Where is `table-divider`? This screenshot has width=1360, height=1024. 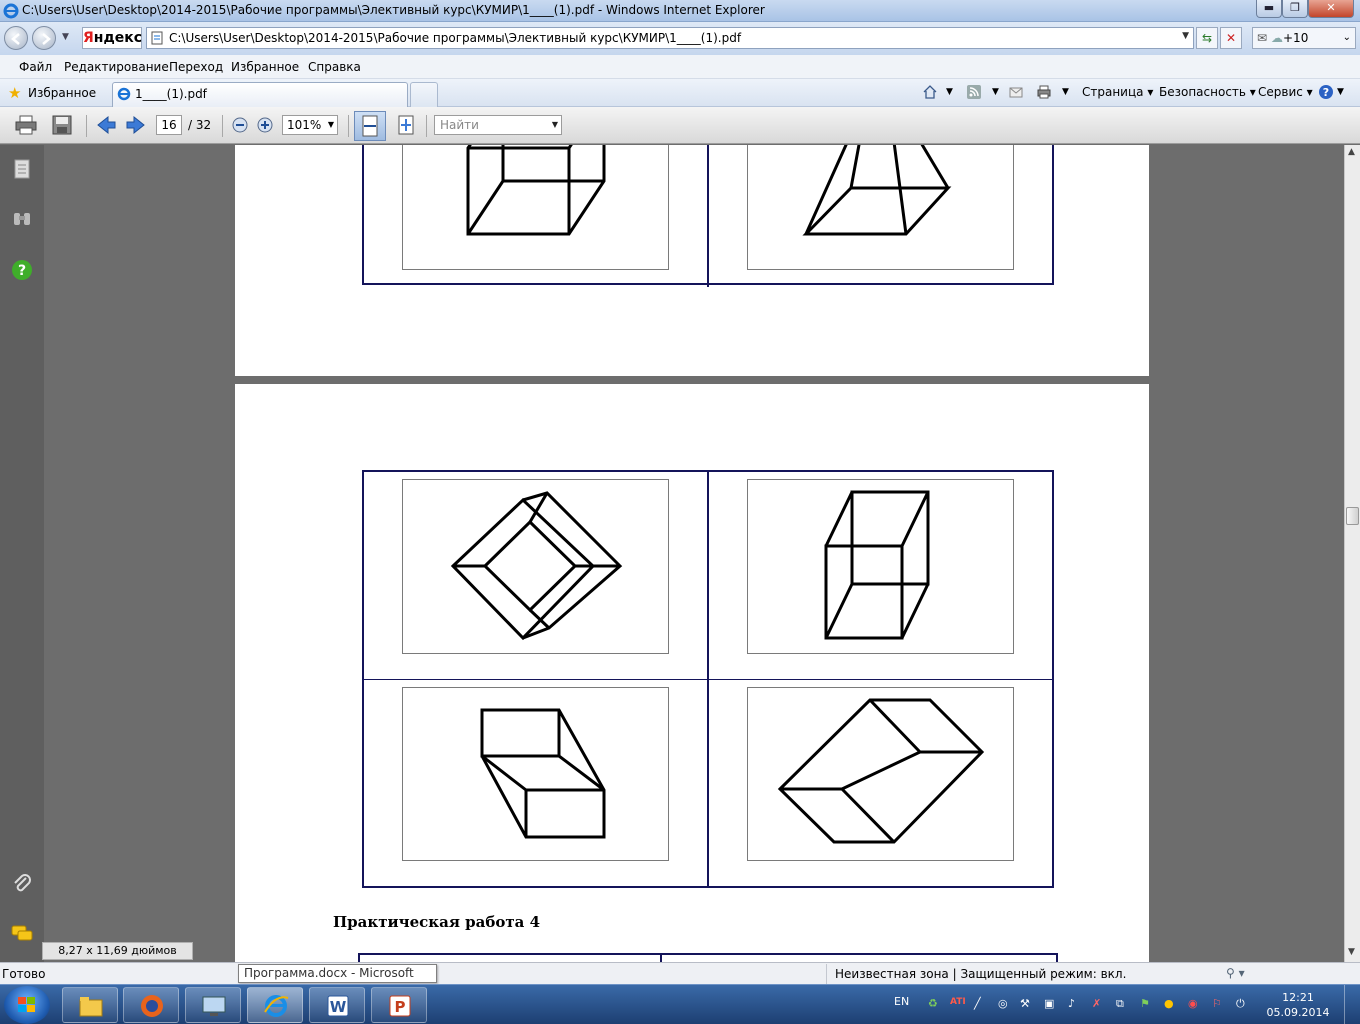 table-divider is located at coordinates (708, 216).